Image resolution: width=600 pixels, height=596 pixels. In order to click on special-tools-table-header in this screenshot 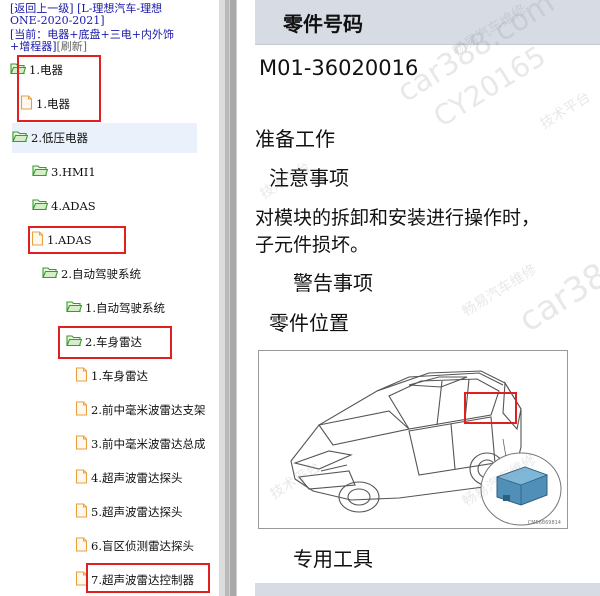, I will do `click(427, 589)`.